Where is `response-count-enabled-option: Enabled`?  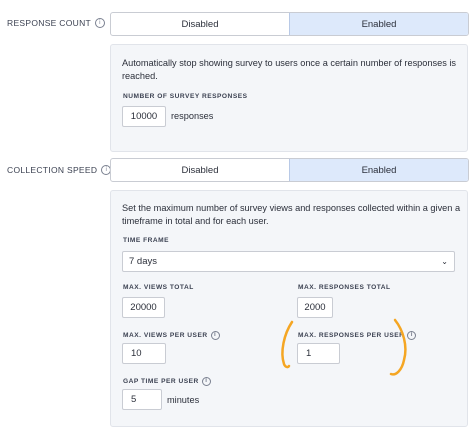
response-count-enabled-option: Enabled is located at coordinates (378, 24).